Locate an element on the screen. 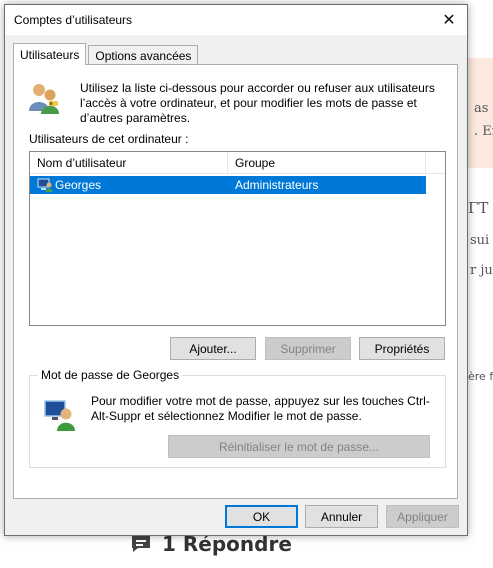 The height and width of the screenshot is (568, 493). ok-button: OK is located at coordinates (261, 516).